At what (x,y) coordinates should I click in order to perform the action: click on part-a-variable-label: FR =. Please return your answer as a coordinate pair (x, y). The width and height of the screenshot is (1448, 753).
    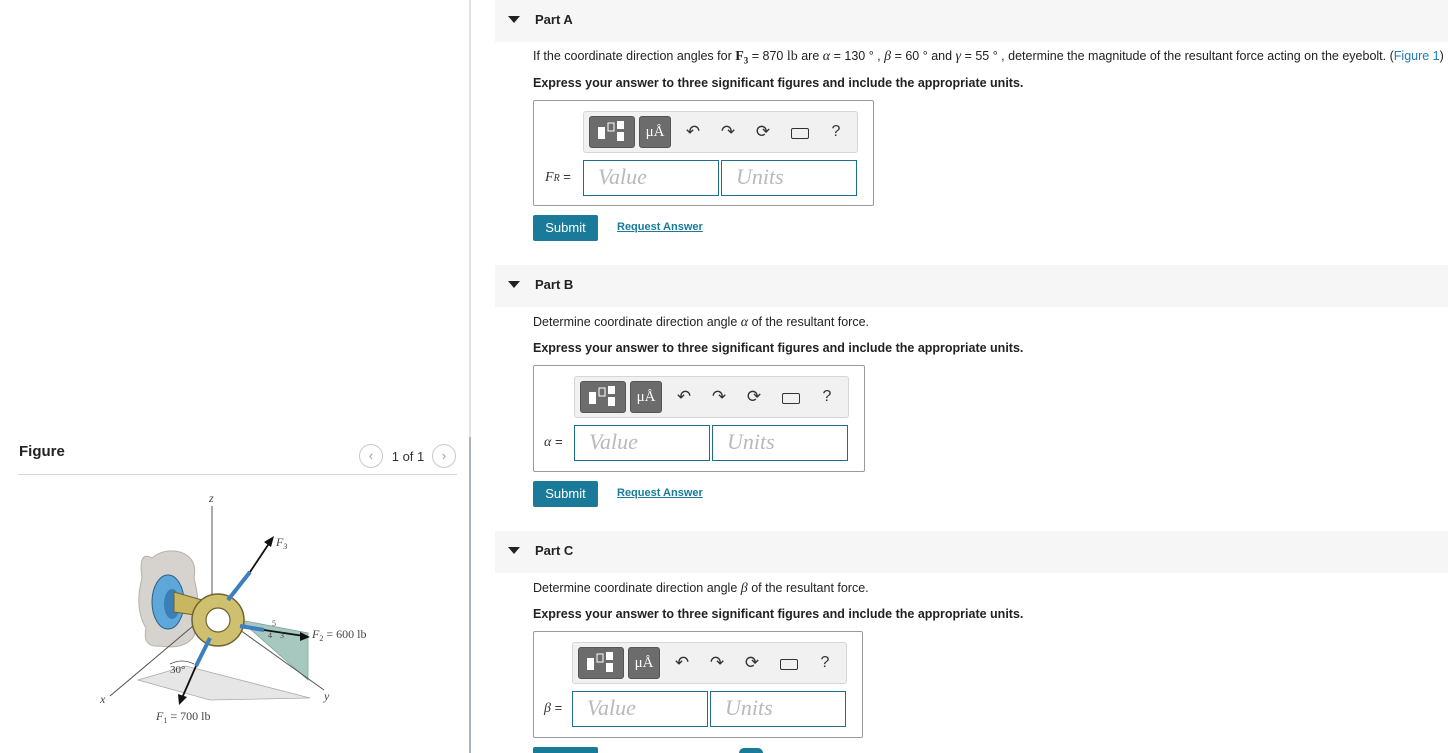
    Looking at the image, I should click on (558, 177).